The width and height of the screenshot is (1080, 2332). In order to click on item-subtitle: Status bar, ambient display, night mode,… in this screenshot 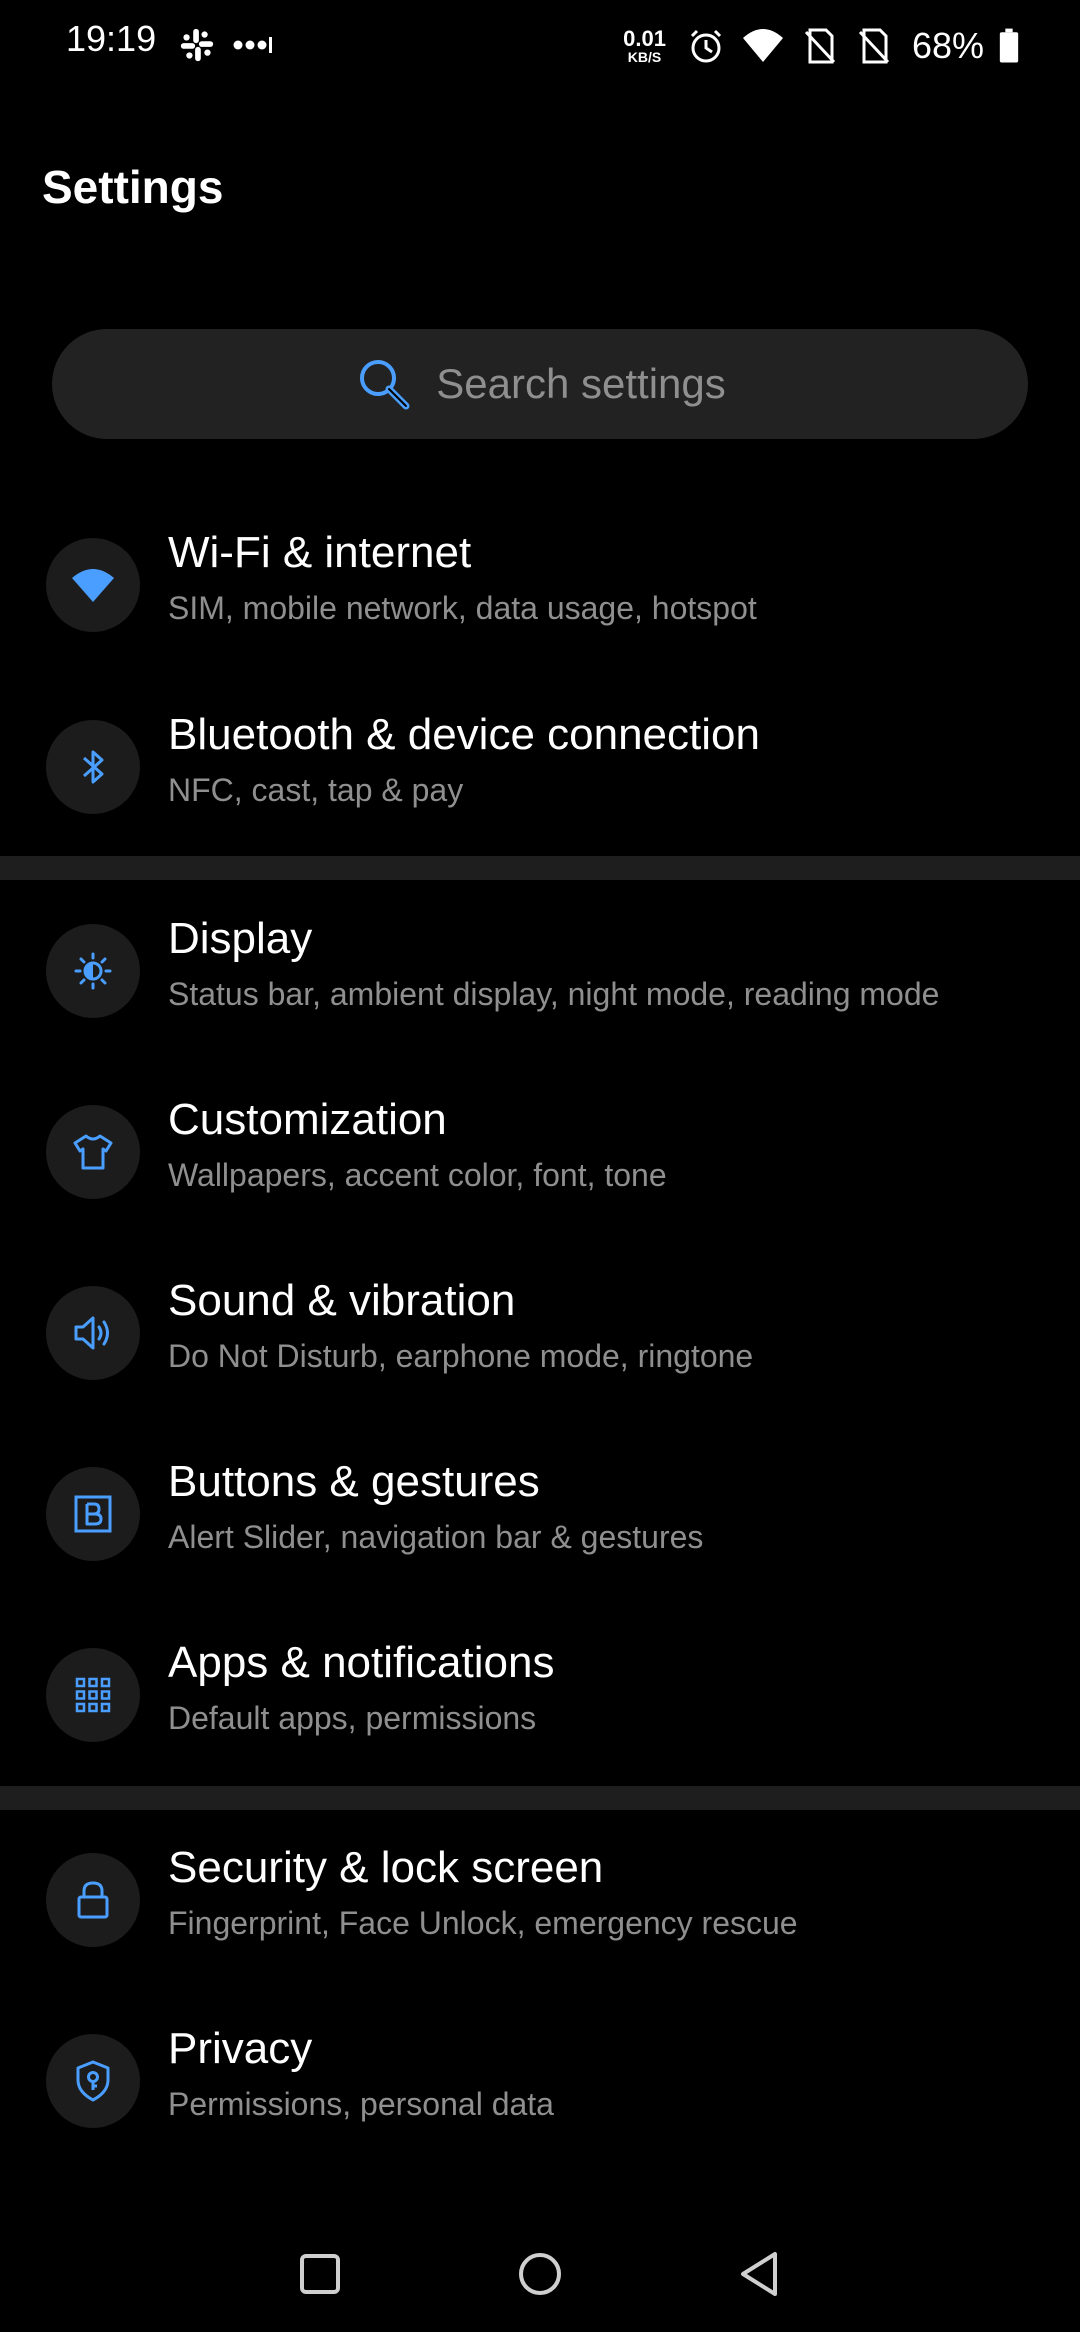, I will do `click(554, 994)`.